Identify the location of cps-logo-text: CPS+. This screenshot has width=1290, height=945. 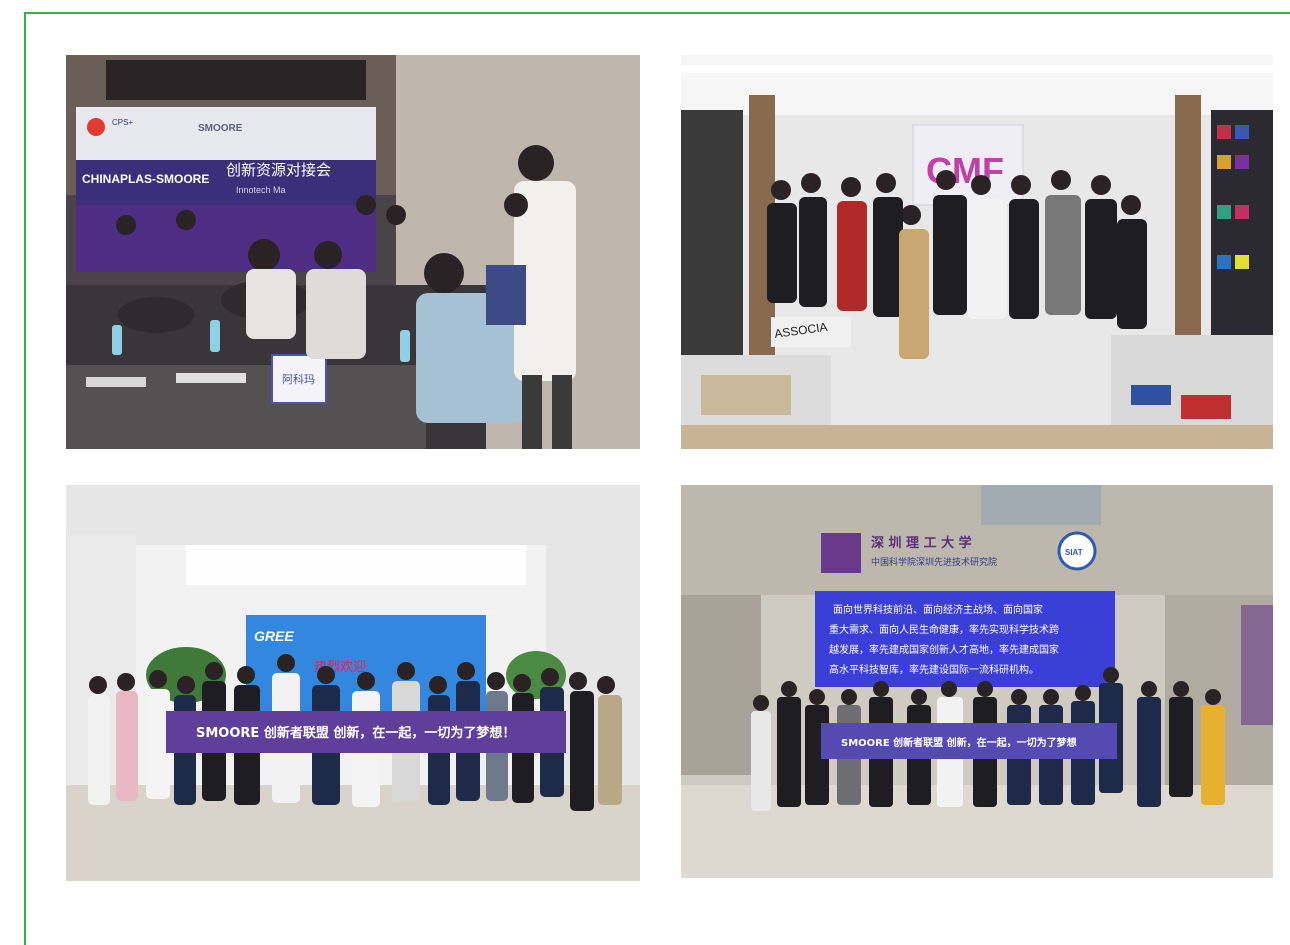
(122, 122).